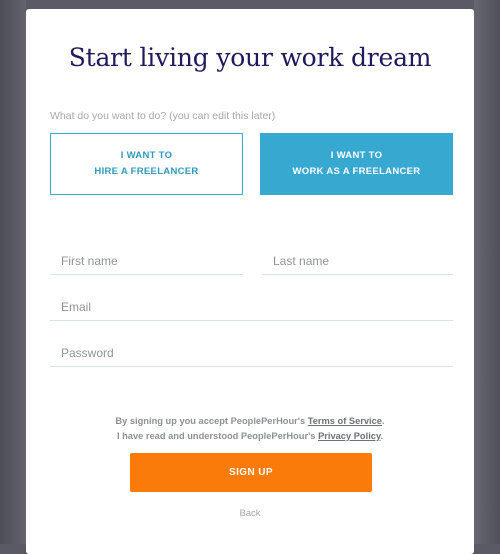 The height and width of the screenshot is (554, 500). I want to click on work-as-freelancer-option: I WANT TO WORK AS A FREELANCER, so click(356, 164).